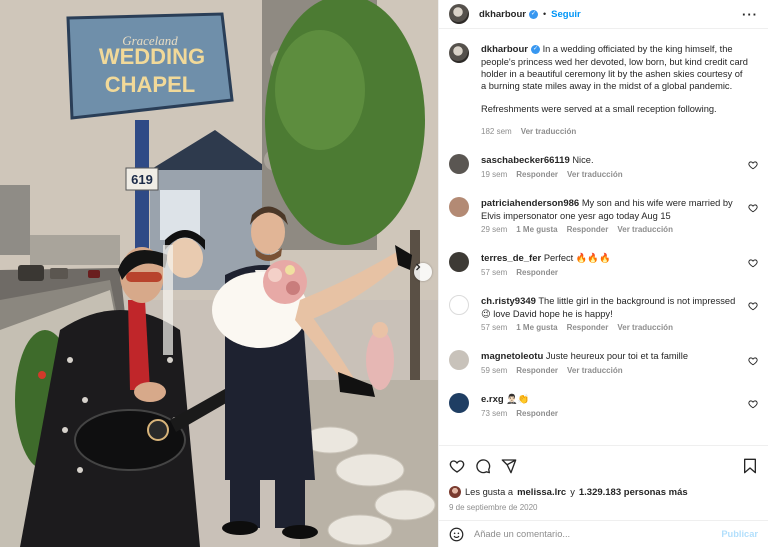 This screenshot has width=768, height=547. I want to click on emoji-icon, so click(456, 534).